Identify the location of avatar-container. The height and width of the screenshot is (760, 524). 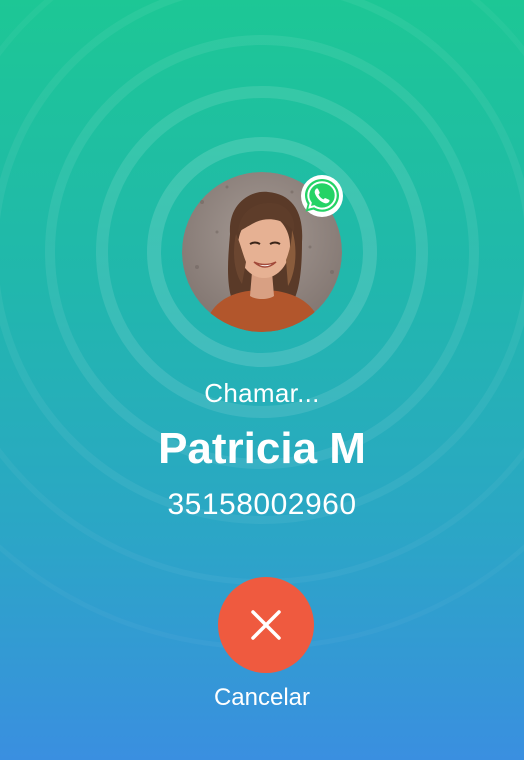
(262, 252).